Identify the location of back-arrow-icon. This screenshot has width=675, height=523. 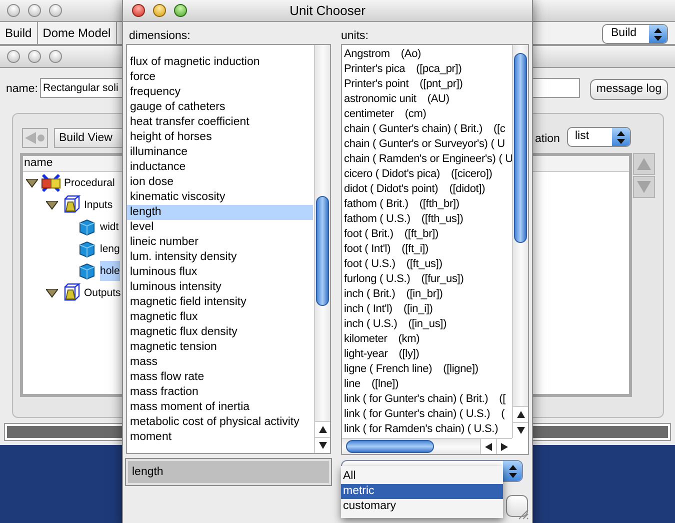
(35, 138).